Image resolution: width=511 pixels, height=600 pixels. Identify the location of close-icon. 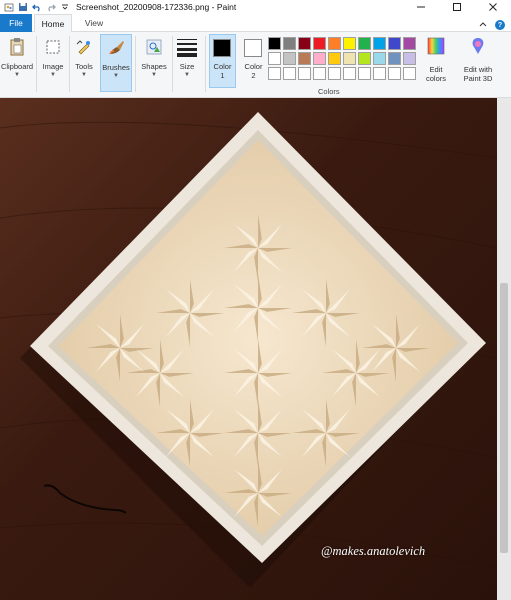
(493, 7).